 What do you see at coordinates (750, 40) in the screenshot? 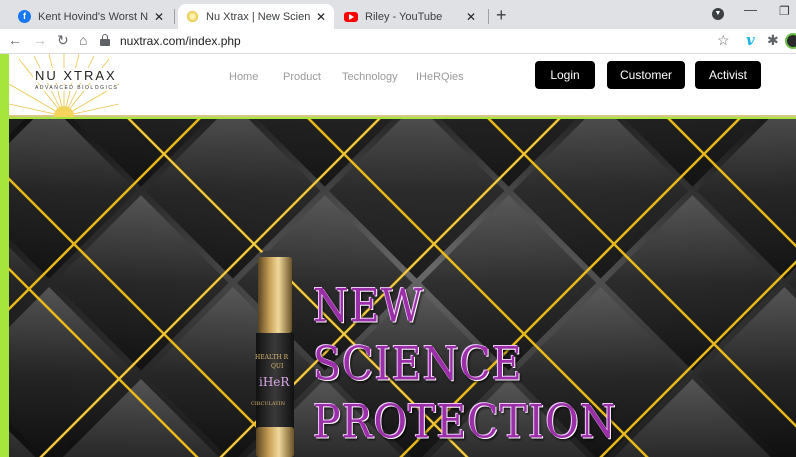
I see `vimeo-extension-icon: v` at bounding box center [750, 40].